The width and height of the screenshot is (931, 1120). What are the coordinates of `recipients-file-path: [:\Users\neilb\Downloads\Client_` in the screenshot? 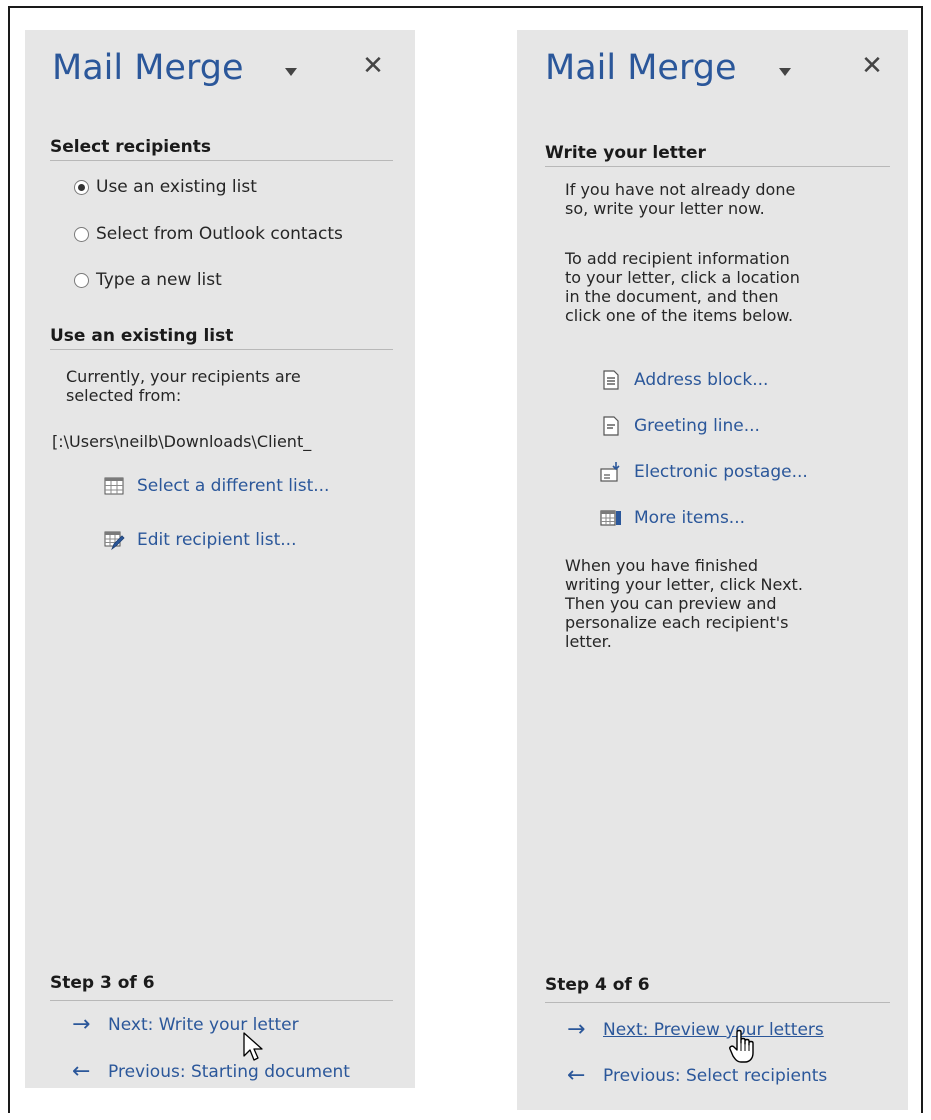 It's located at (182, 441).